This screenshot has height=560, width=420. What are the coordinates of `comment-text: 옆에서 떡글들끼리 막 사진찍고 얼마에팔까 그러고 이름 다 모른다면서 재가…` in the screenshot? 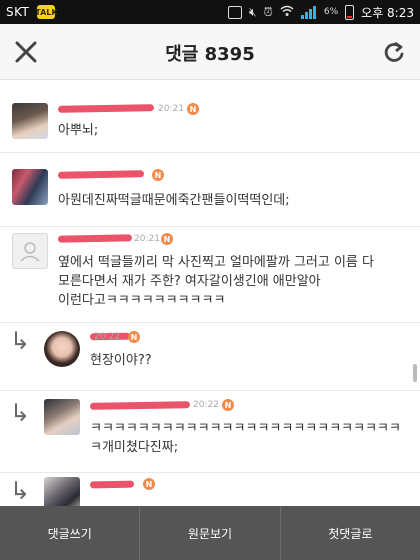 It's located at (216, 281).